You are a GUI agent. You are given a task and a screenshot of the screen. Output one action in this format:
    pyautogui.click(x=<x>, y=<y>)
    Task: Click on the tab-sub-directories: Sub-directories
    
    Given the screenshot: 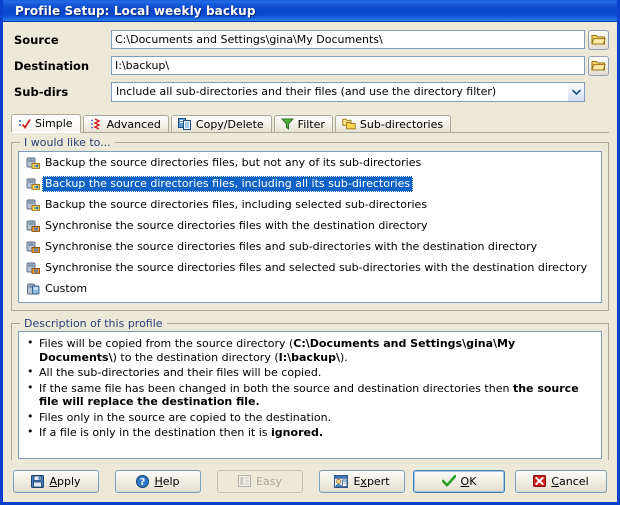 What is the action you would take?
    pyautogui.click(x=393, y=123)
    